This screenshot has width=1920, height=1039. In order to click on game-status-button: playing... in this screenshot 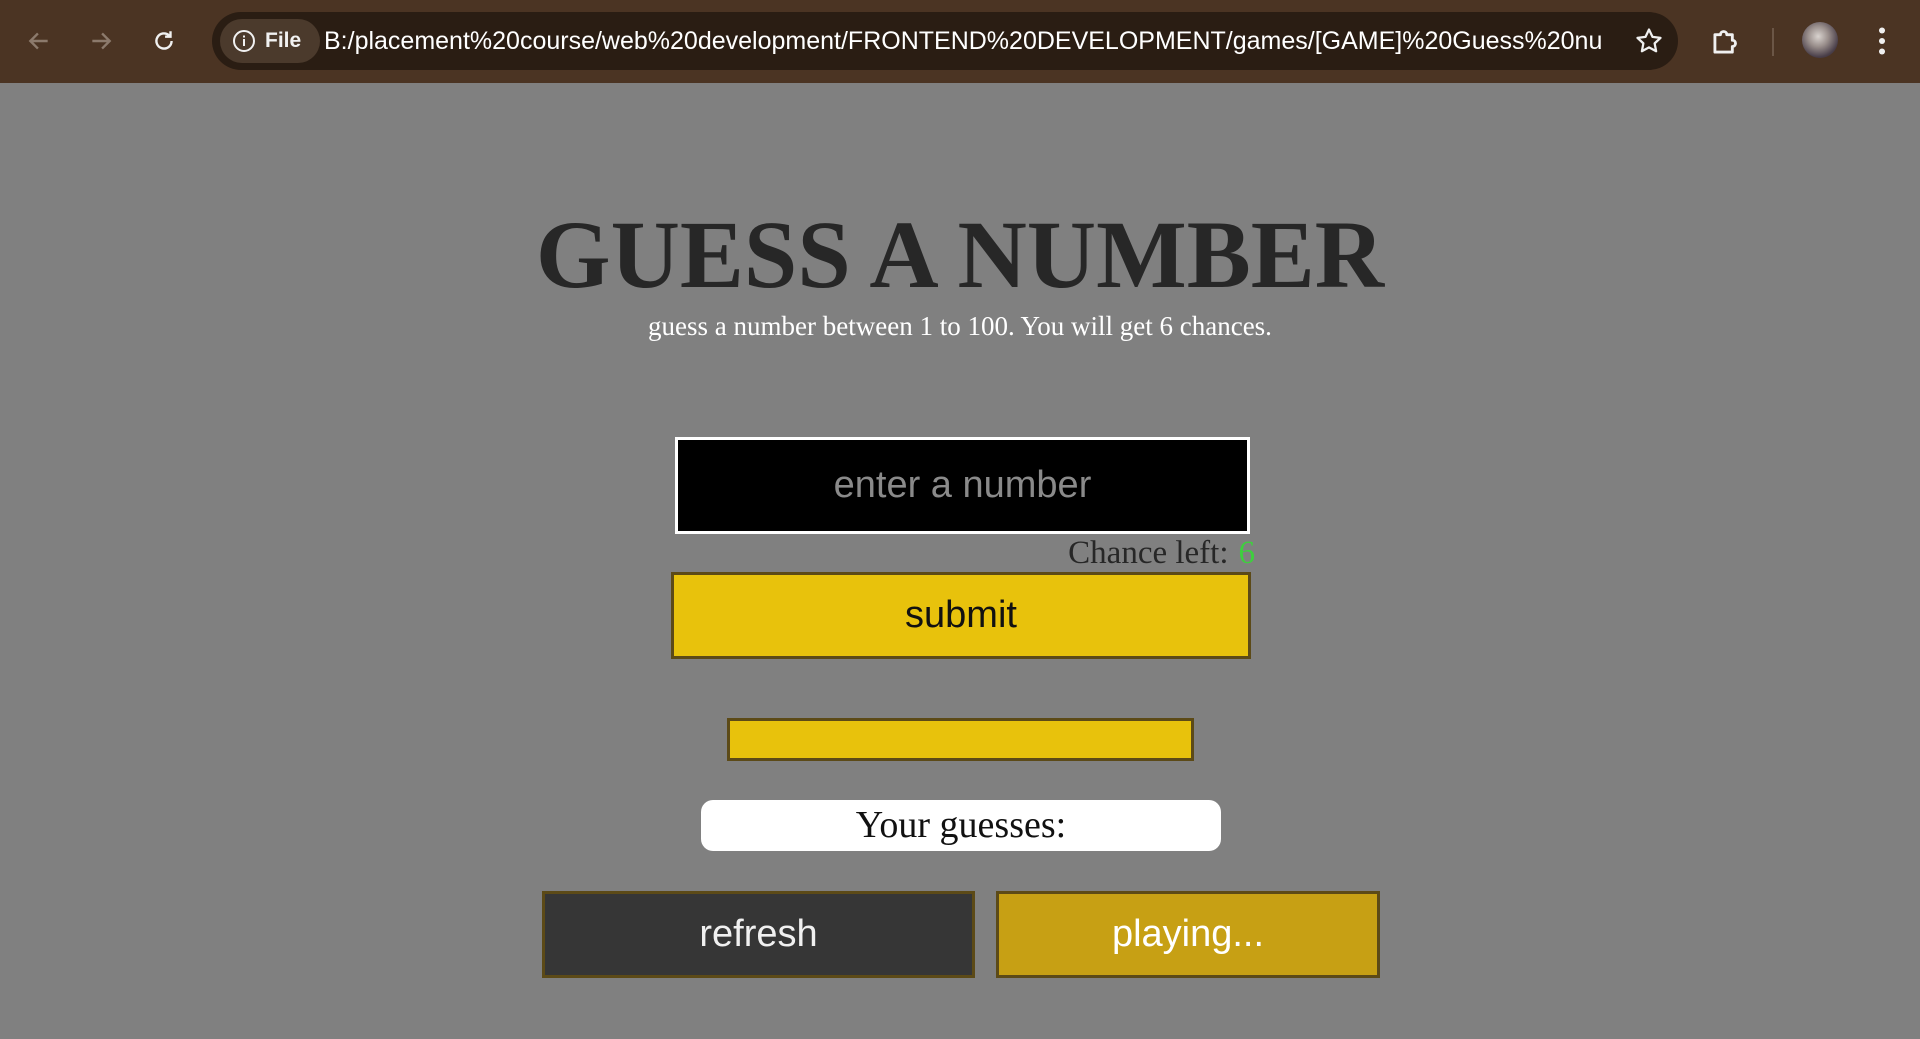, I will do `click(1188, 934)`.